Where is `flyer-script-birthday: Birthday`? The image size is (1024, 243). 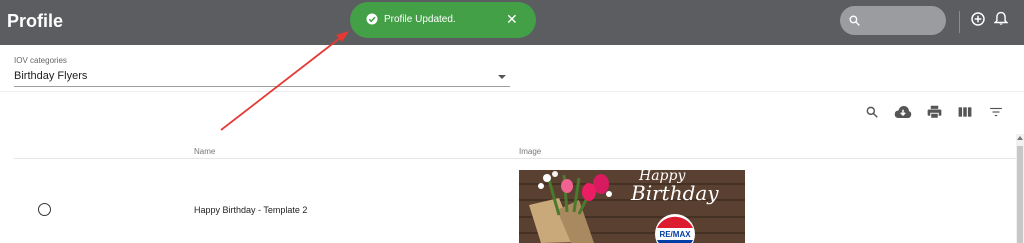 flyer-script-birthday: Birthday is located at coordinates (674, 193).